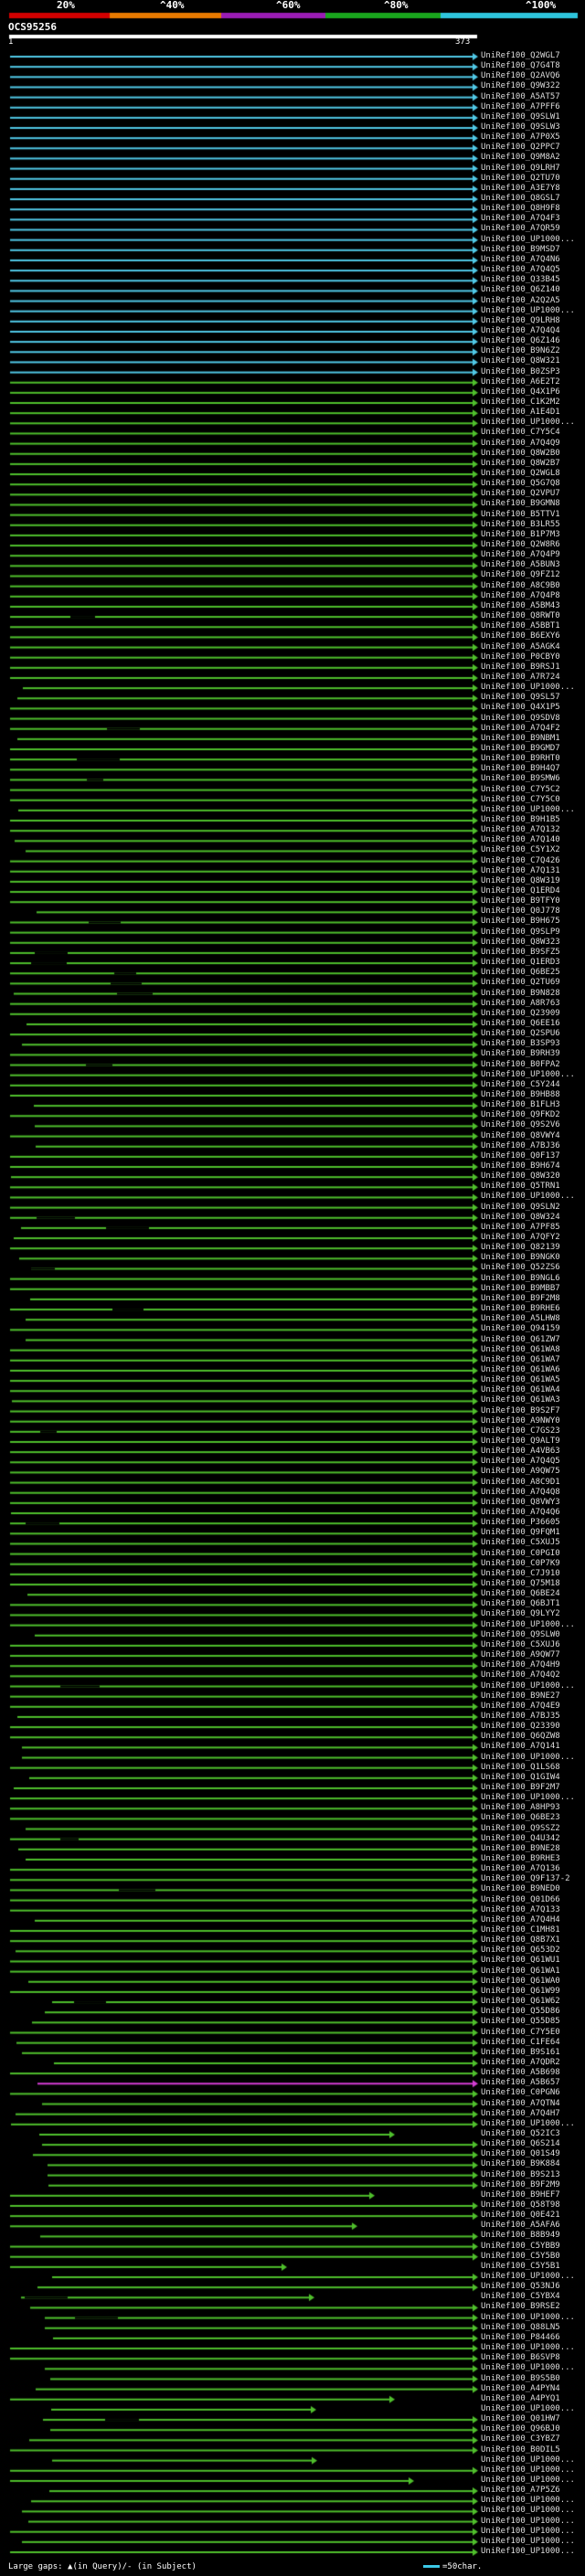 The width and height of the screenshot is (585, 2576). Describe the element at coordinates (520, 1603) in the screenshot. I see `hit-label: UniRef100_Q6BJT1` at that location.